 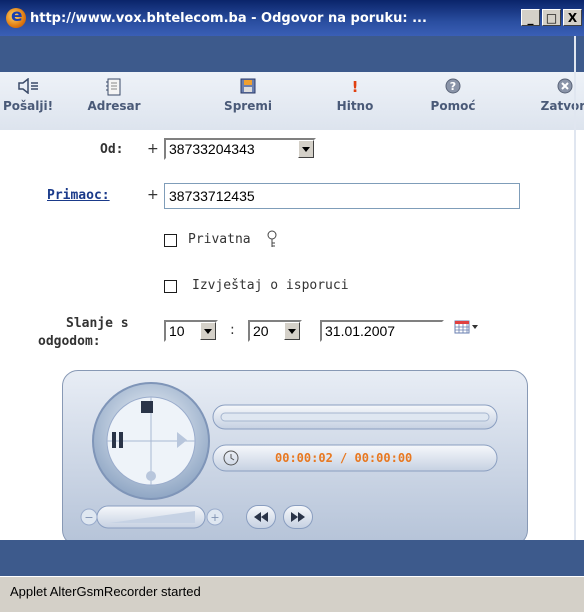 I want to click on from-label: Od:, so click(x=112, y=149).